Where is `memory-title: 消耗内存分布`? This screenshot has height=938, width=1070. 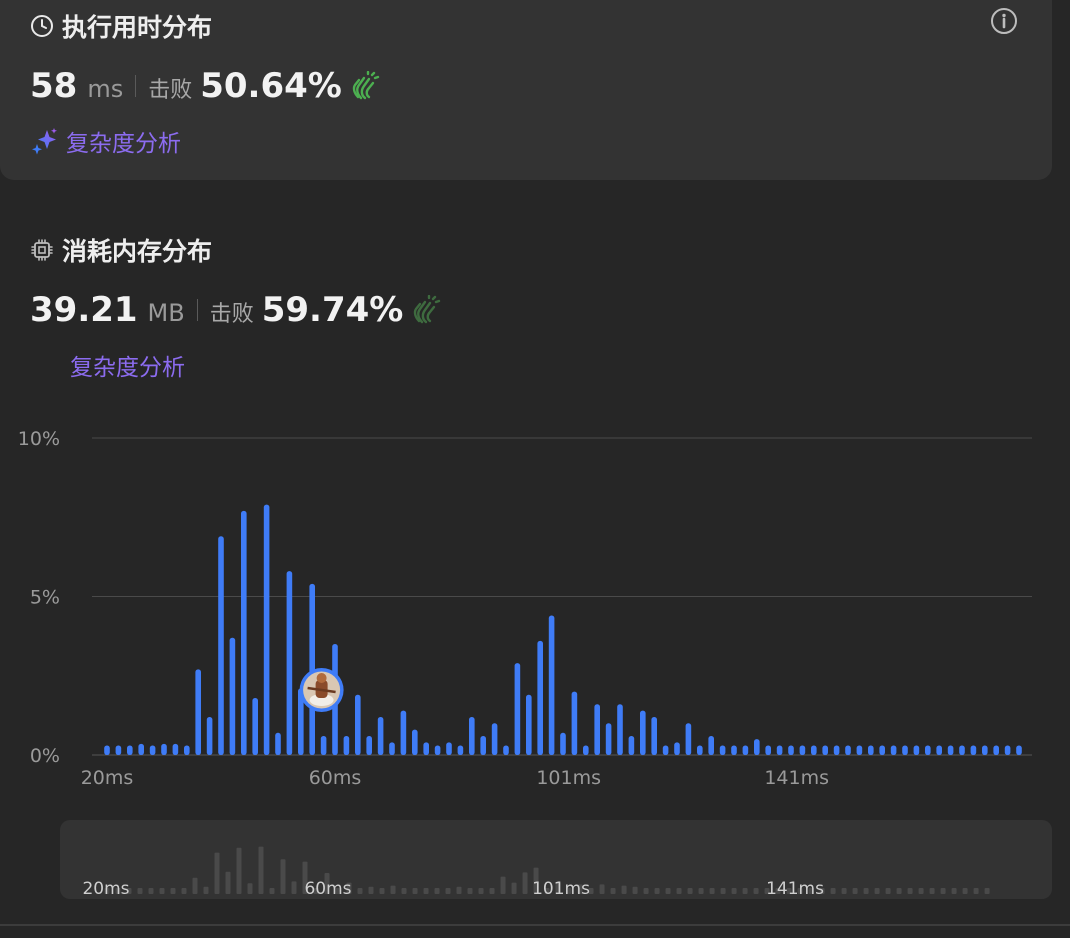 memory-title: 消耗内存分布 is located at coordinates (121, 250).